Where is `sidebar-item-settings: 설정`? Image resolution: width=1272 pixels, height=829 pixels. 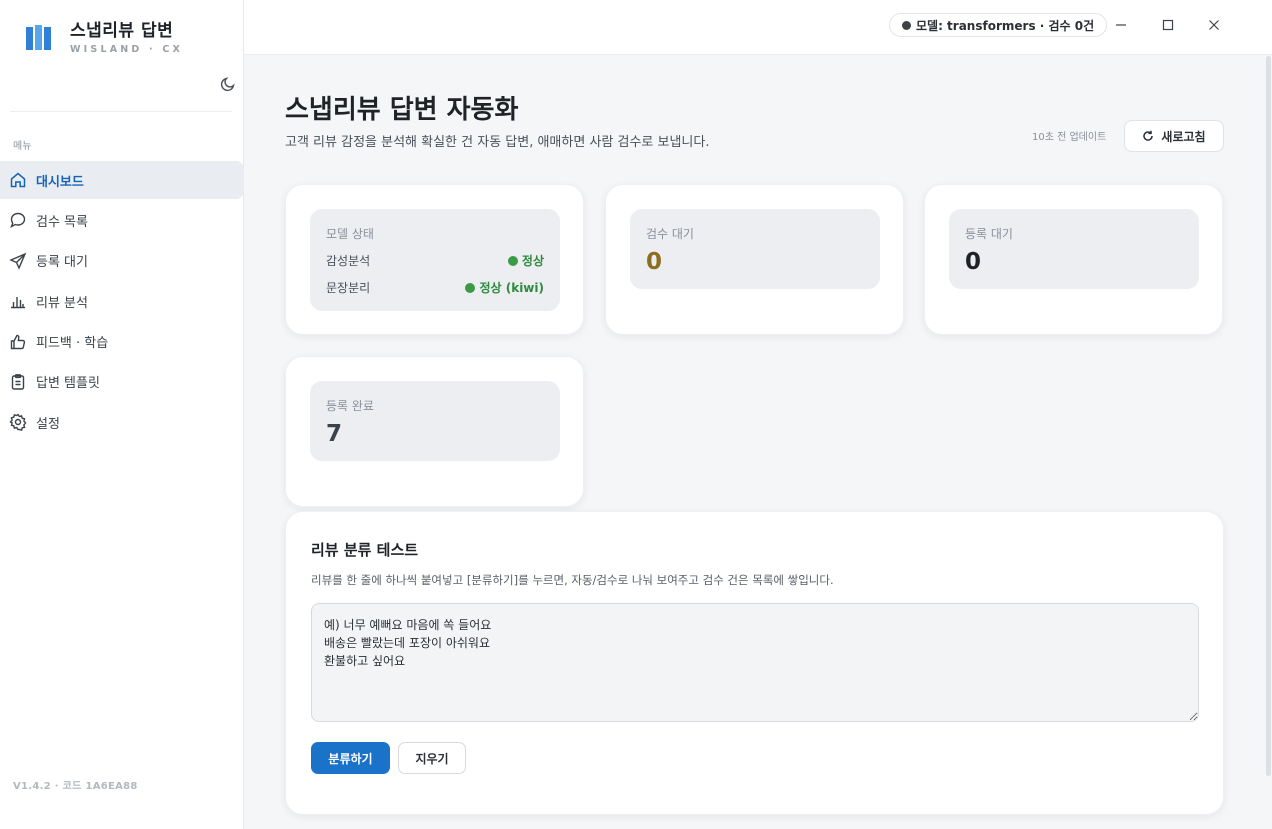 sidebar-item-settings: 설정 is located at coordinates (122, 422).